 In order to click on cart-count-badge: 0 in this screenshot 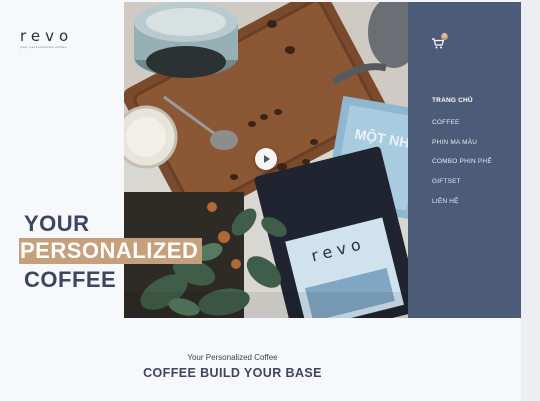, I will do `click(444, 36)`.